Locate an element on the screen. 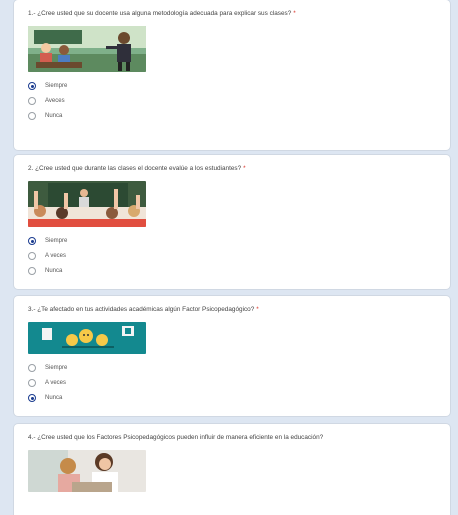 The image size is (458, 515). radio-nunca-selected is located at coordinates (32, 398).